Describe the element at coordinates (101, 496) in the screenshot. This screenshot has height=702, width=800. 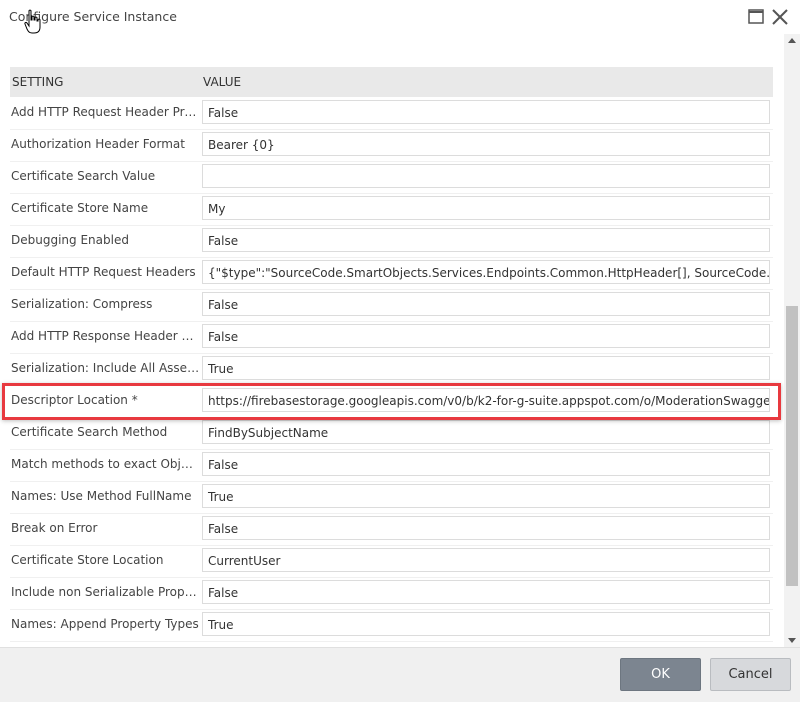
I see `setting-label: Names: Use Method FullName` at that location.